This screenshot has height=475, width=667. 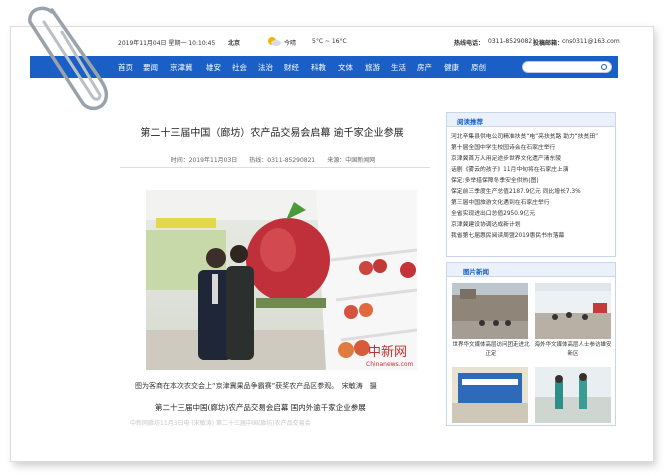 I want to click on list-item: 京津冀建设协调达成新计划, so click(x=533, y=225).